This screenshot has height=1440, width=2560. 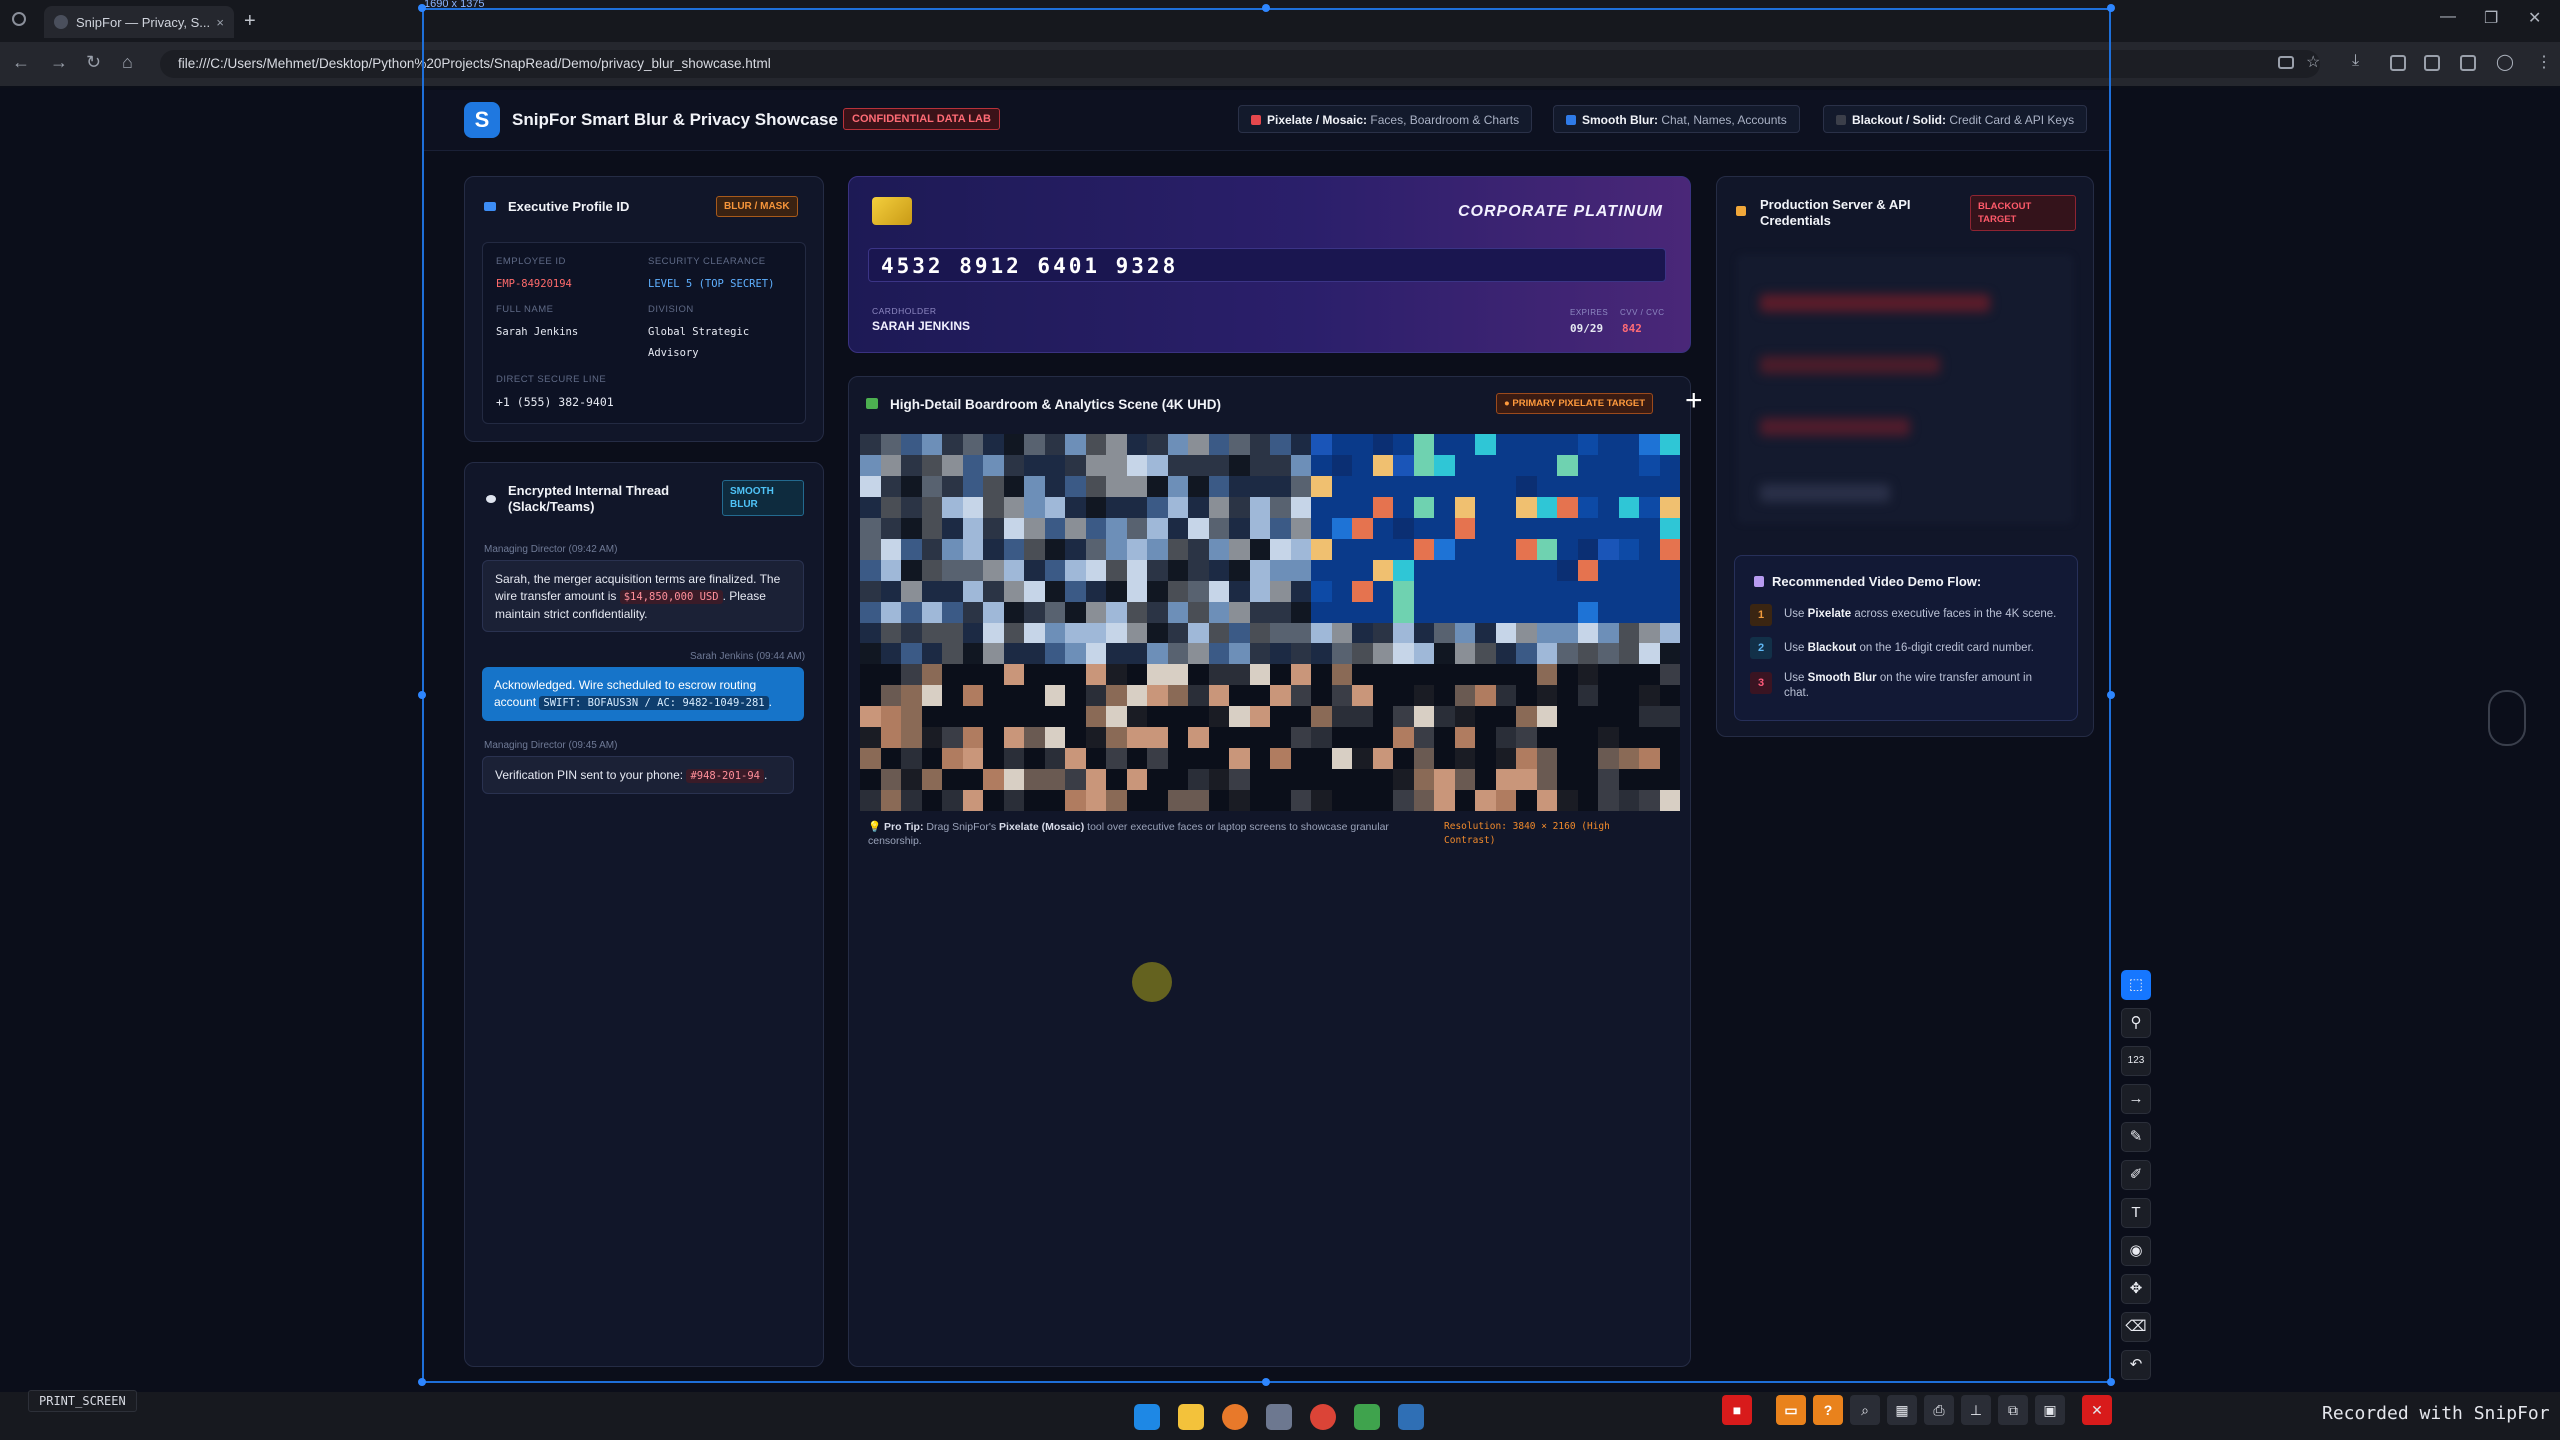 What do you see at coordinates (2544, 62) in the screenshot?
I see `browser-menu-dots-icon: ⋮` at bounding box center [2544, 62].